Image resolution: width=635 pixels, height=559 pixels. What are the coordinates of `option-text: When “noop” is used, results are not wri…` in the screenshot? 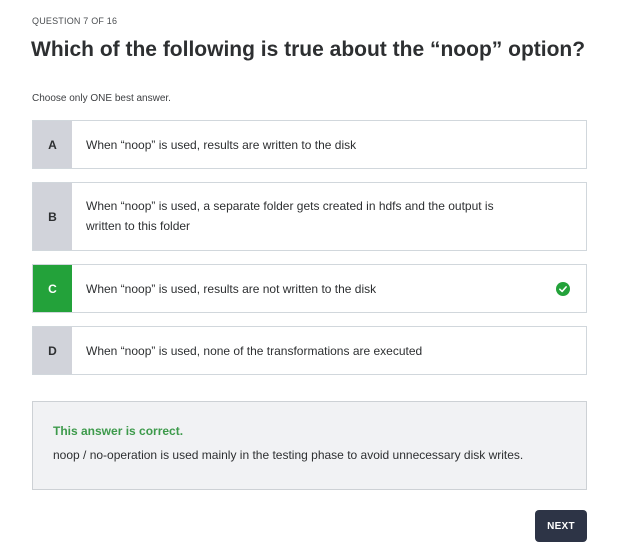 It's located at (231, 288).